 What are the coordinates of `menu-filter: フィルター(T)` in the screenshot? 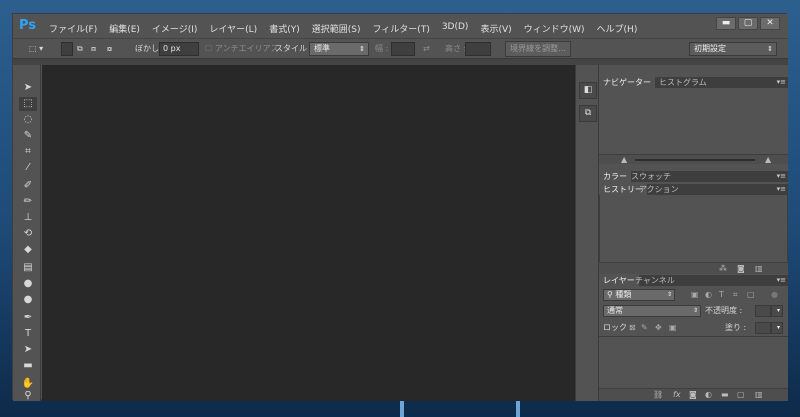 It's located at (400, 28).